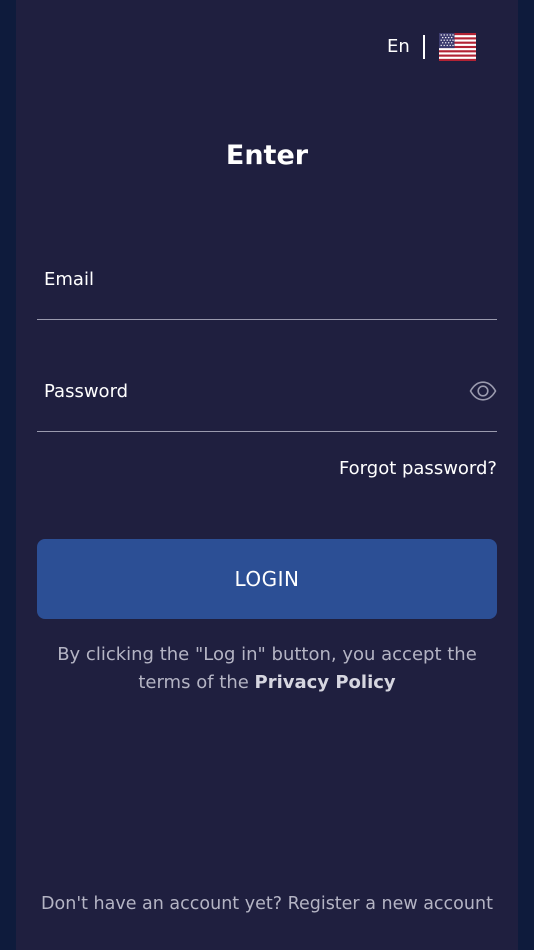 This screenshot has height=950, width=534. What do you see at coordinates (390, 904) in the screenshot?
I see `register-link: Register a new account` at bounding box center [390, 904].